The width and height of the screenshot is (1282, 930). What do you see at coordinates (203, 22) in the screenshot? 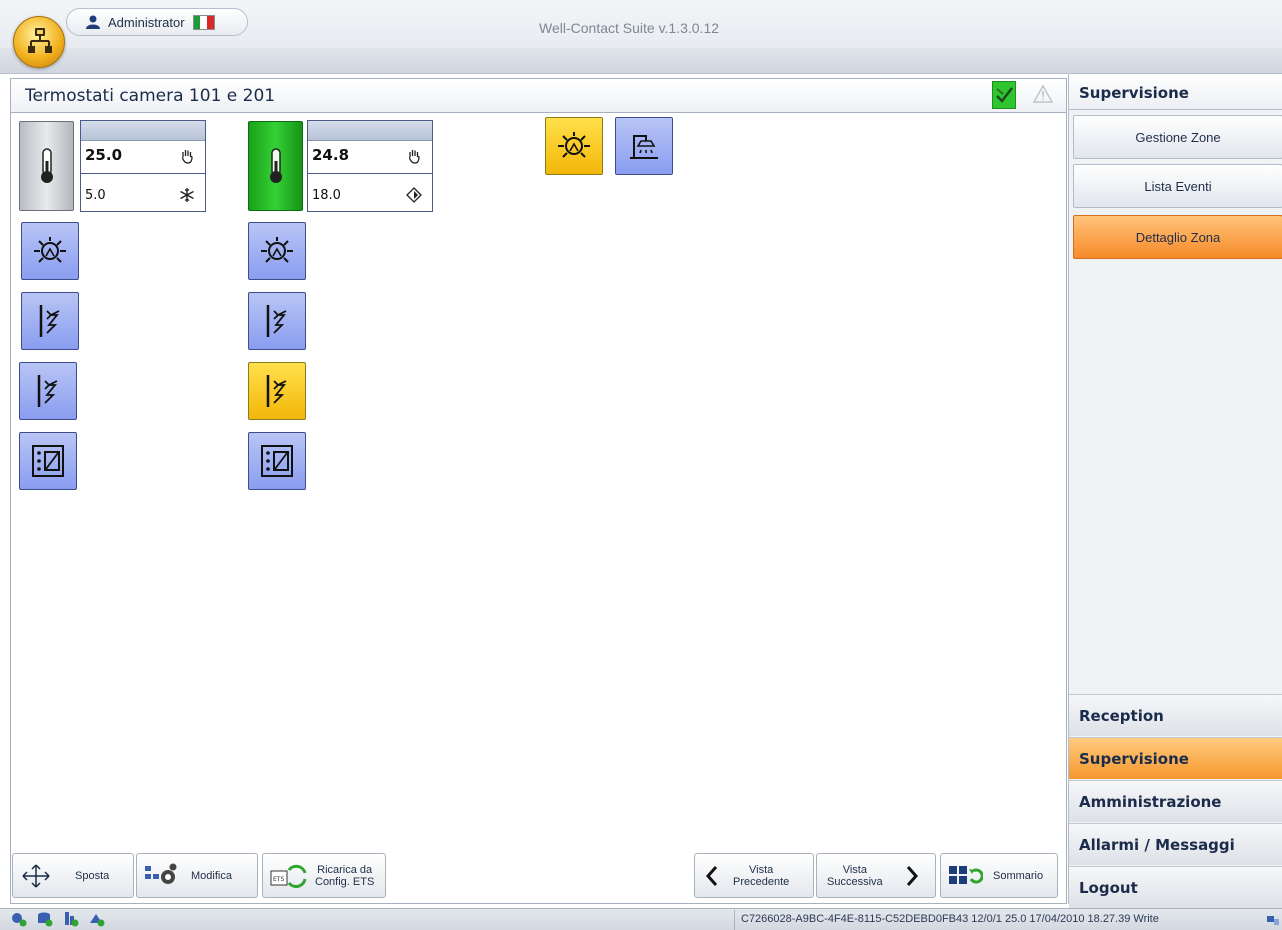
I see `italian-flag-icon` at bounding box center [203, 22].